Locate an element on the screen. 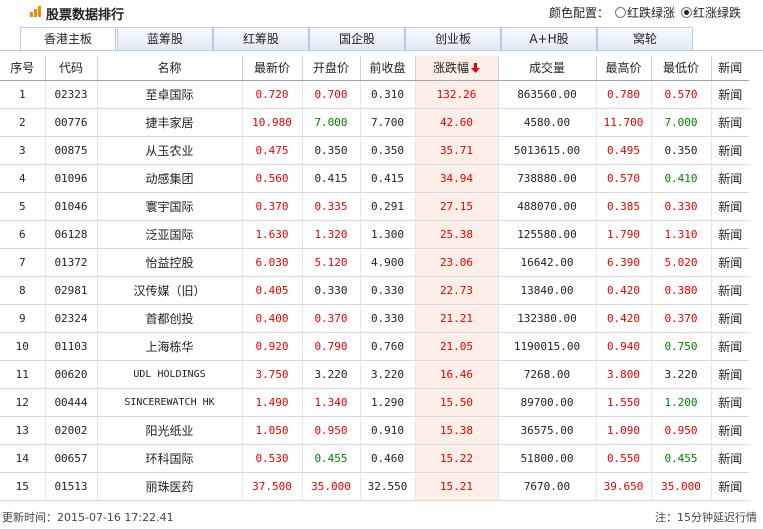 This screenshot has height=529, width=763. cell-code: 01103 is located at coordinates (71, 346).